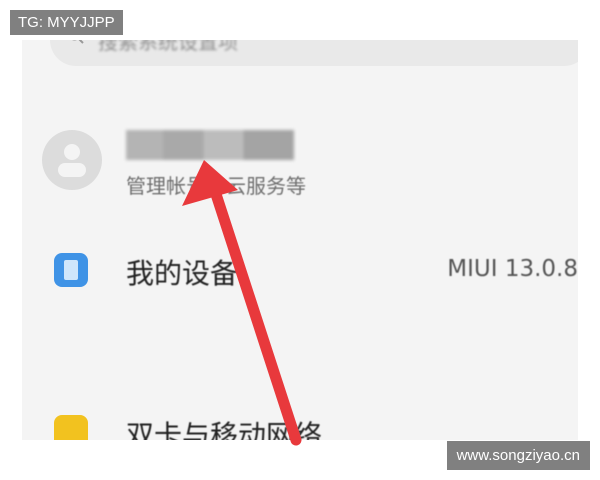 This screenshot has height=480, width=600. Describe the element at coordinates (168, 47) in the screenshot. I see `search-placeholder: 搜索系统设置项` at that location.